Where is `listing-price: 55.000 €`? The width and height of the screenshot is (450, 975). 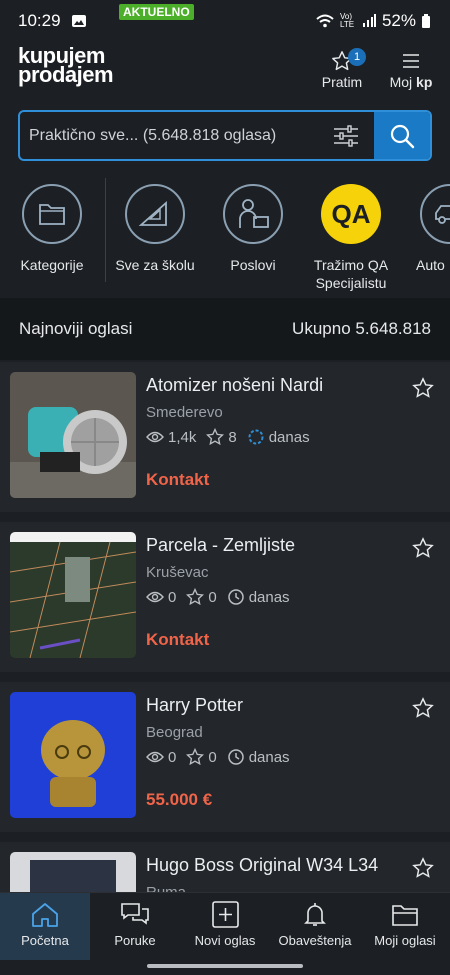 listing-price: 55.000 € is located at coordinates (179, 799).